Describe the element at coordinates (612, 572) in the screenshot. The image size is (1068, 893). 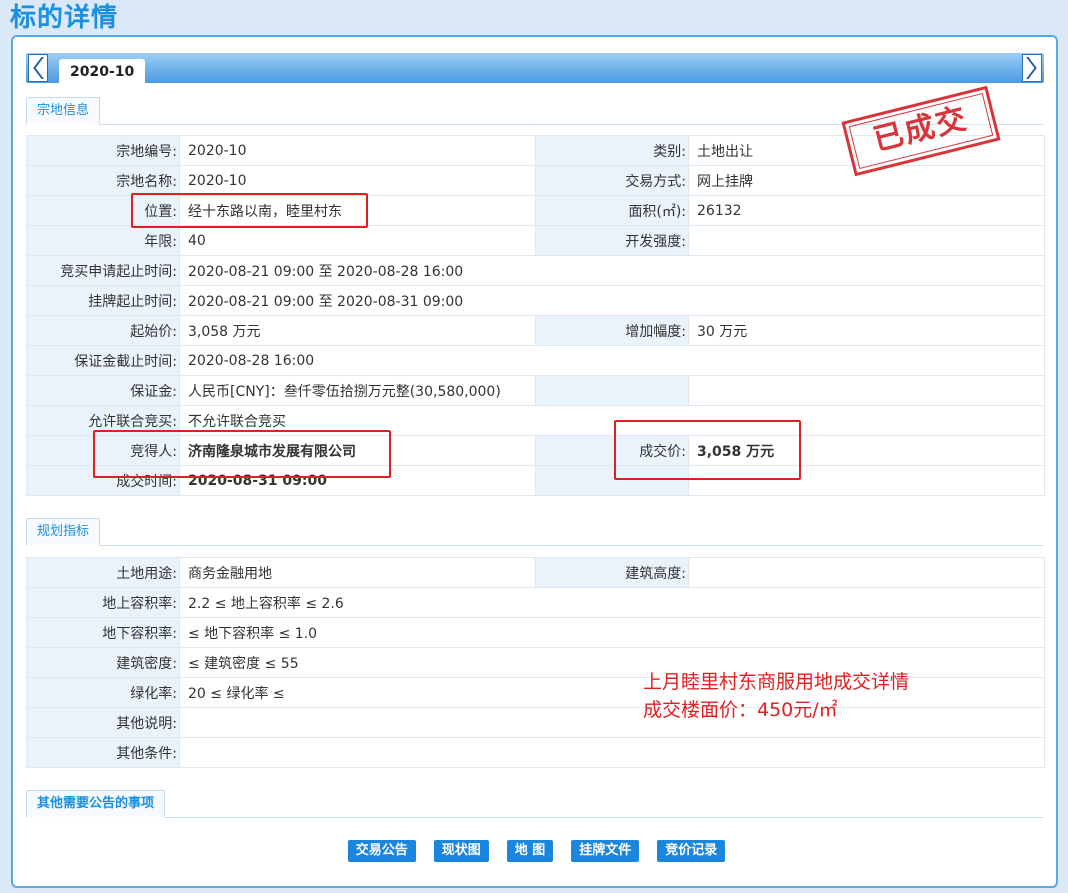
I see `label-building-height: 建筑高度:` at that location.